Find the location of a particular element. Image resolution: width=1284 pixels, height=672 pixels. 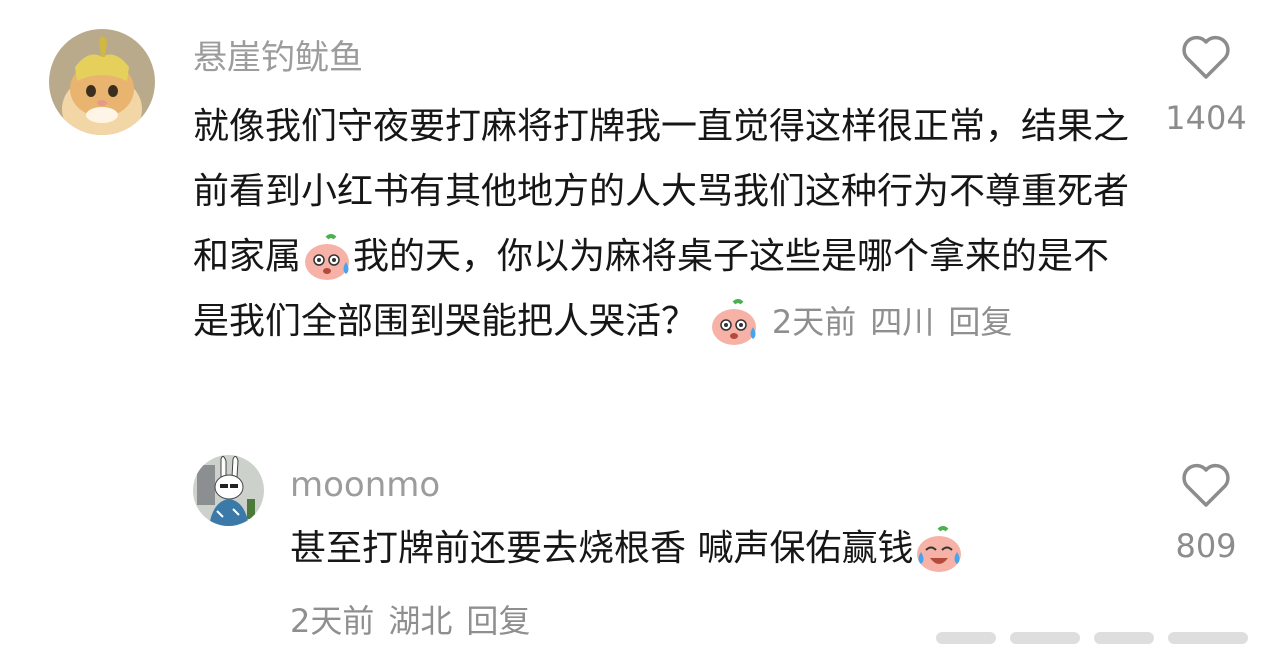

comment-meta: 2天前 四川 回复 is located at coordinates (899, 322).